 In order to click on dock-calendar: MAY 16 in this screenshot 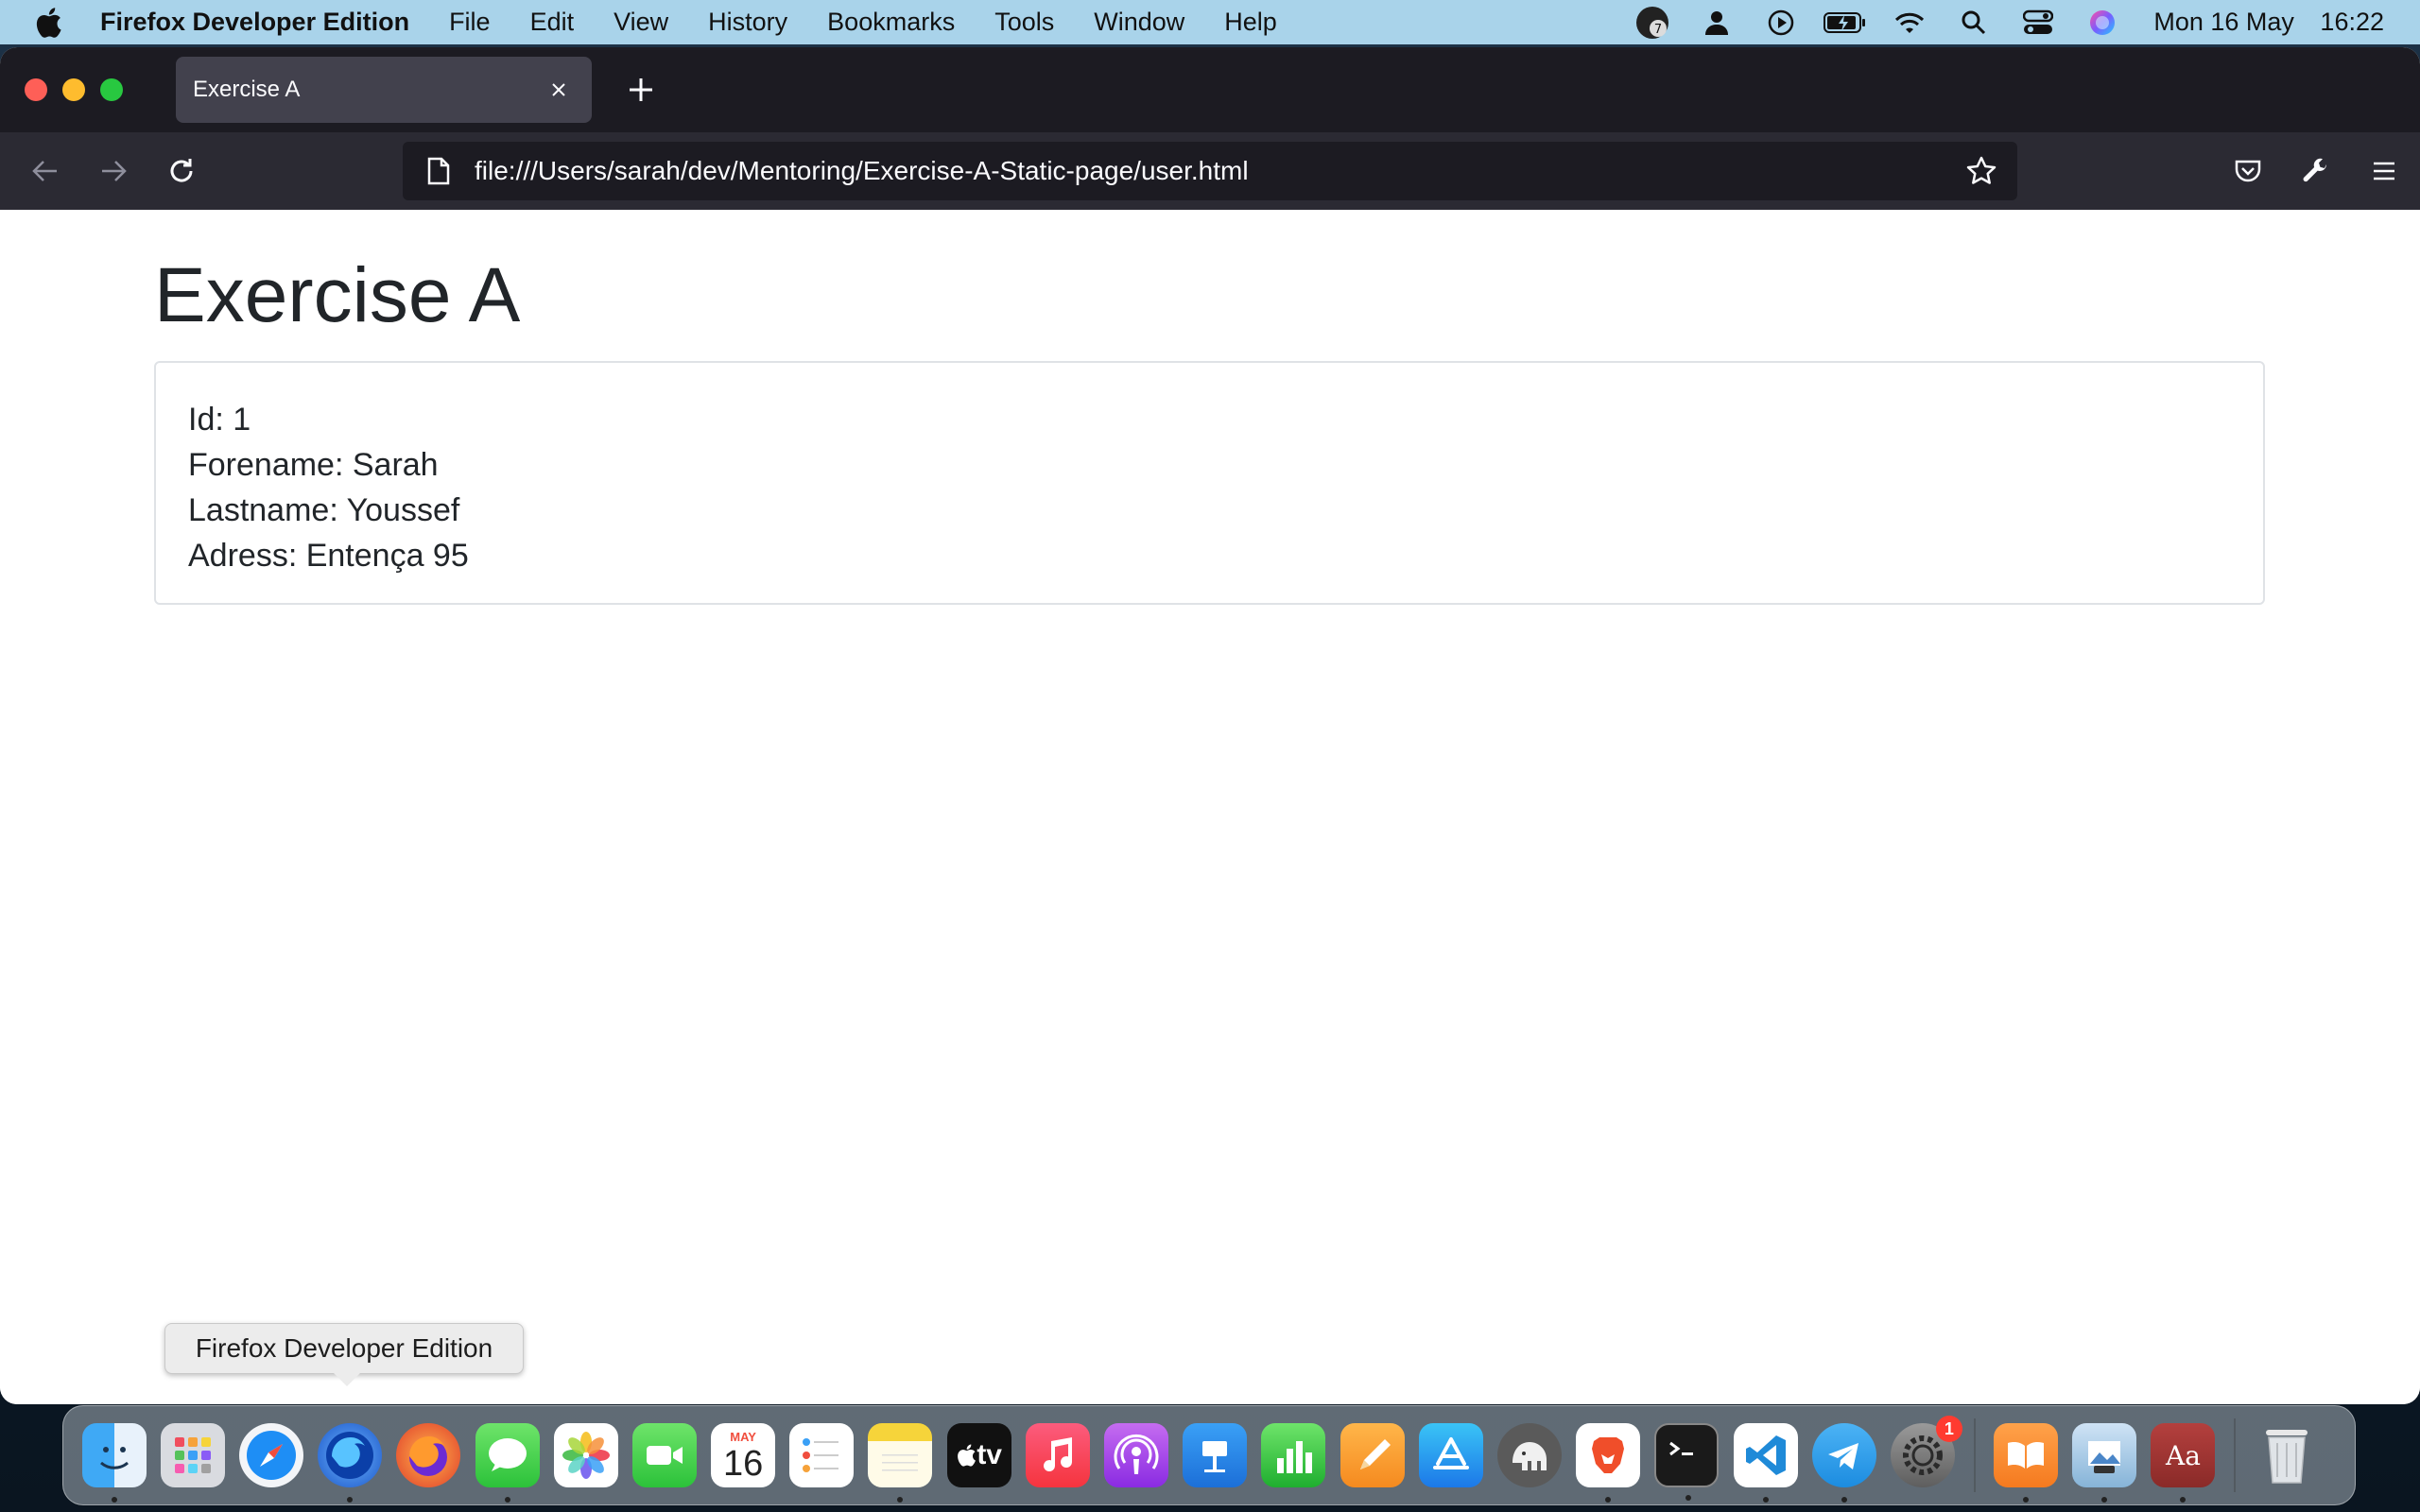, I will do `click(743, 1455)`.